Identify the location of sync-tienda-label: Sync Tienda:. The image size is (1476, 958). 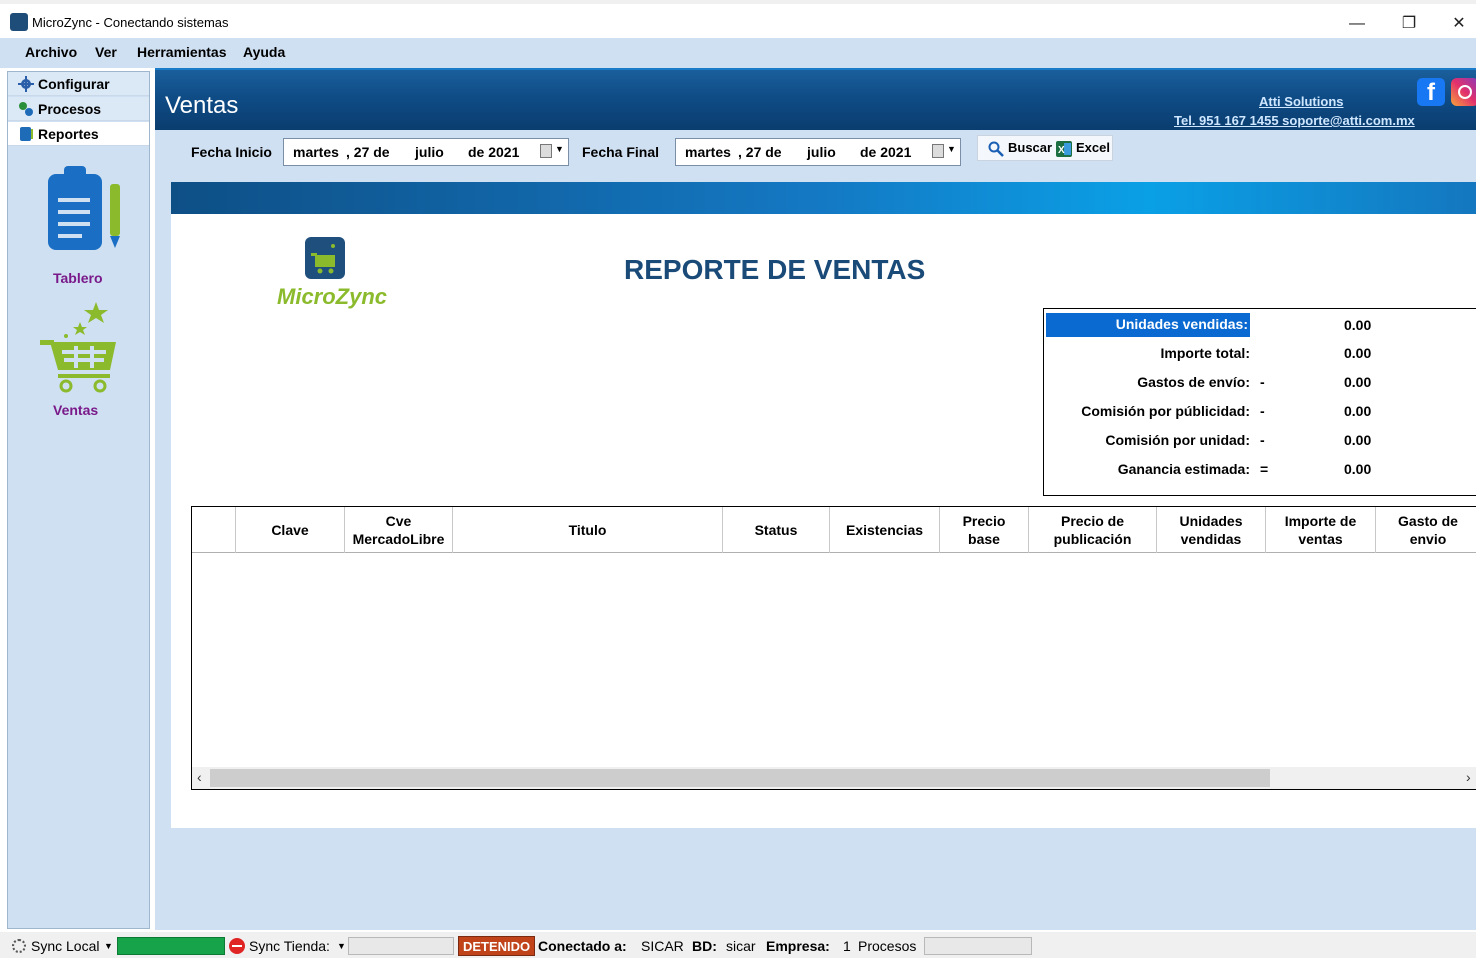
(289, 946).